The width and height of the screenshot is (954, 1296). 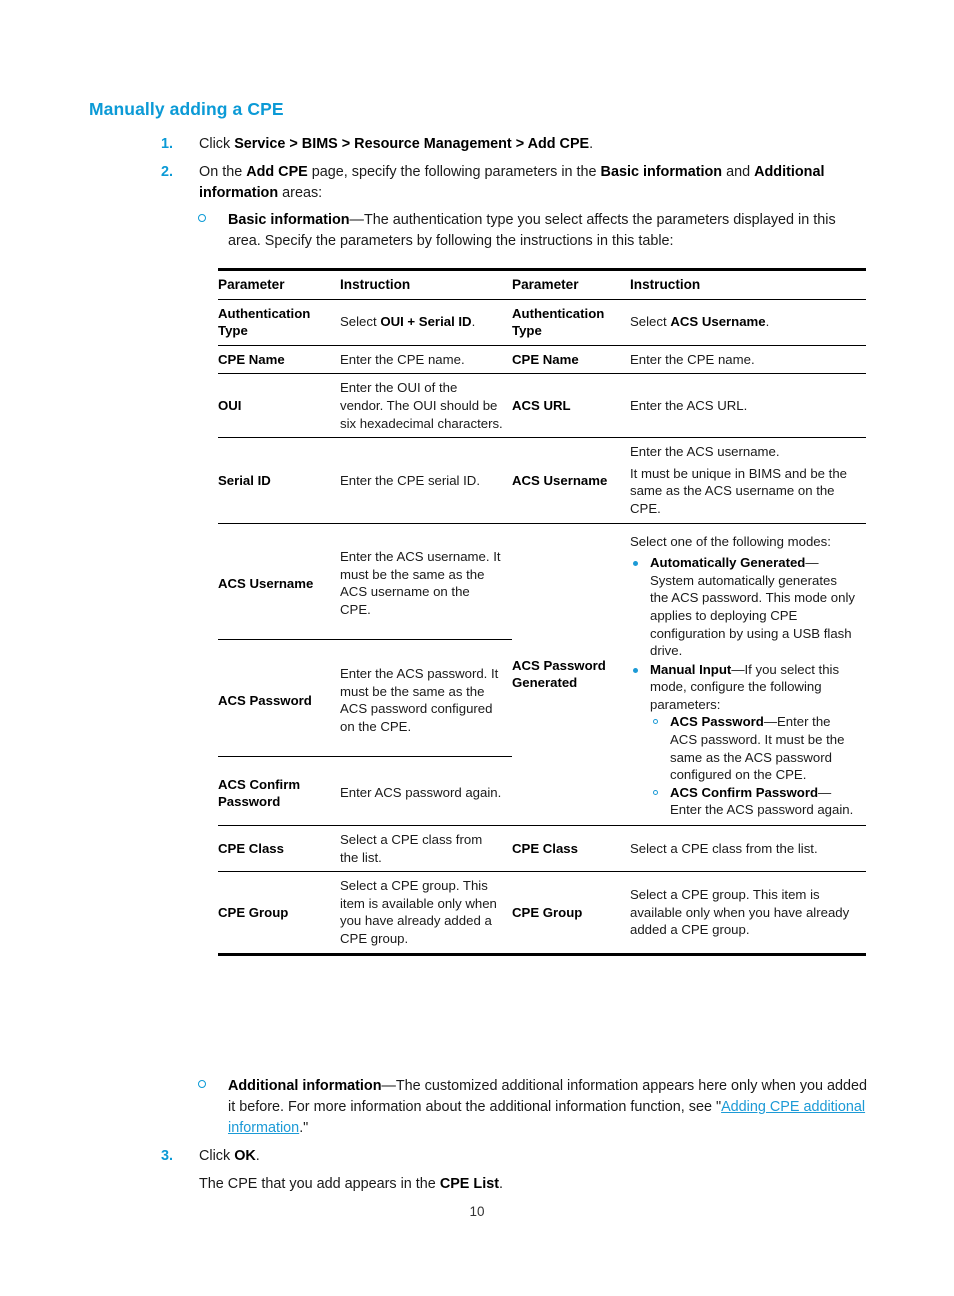 What do you see at coordinates (426, 480) in the screenshot?
I see `row-serial-id-instr-1: Enter the CPE serial ID.` at bounding box center [426, 480].